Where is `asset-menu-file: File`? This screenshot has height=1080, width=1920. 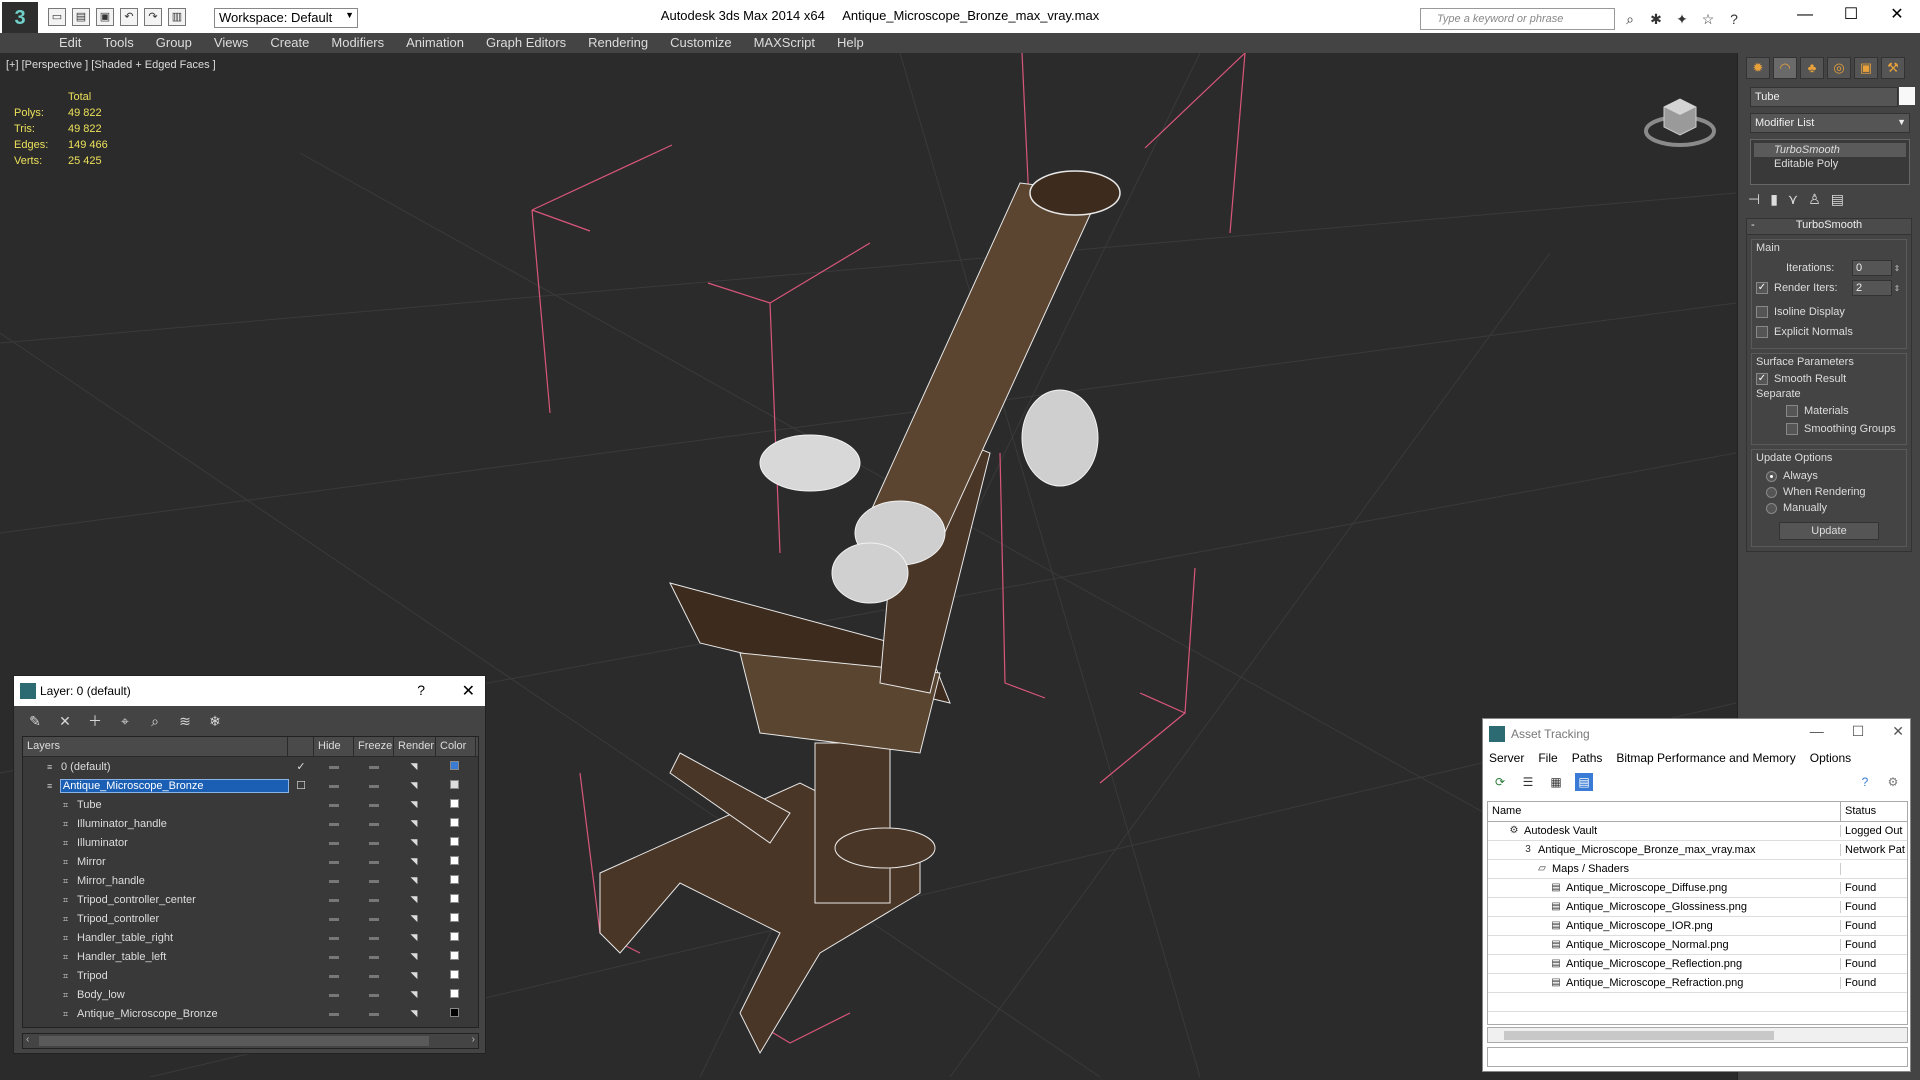
asset-menu-file: File is located at coordinates (1547, 759).